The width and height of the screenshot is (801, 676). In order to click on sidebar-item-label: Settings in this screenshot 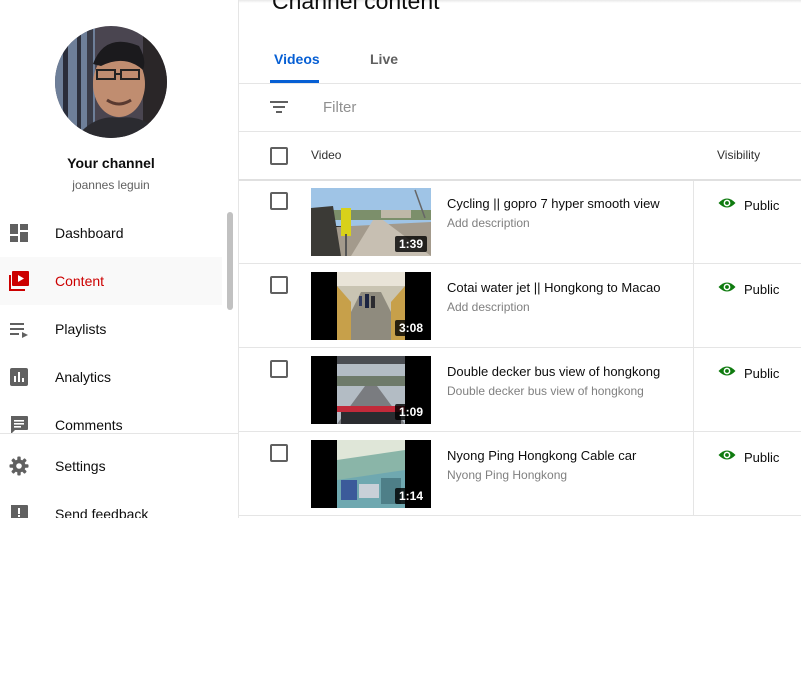, I will do `click(80, 466)`.